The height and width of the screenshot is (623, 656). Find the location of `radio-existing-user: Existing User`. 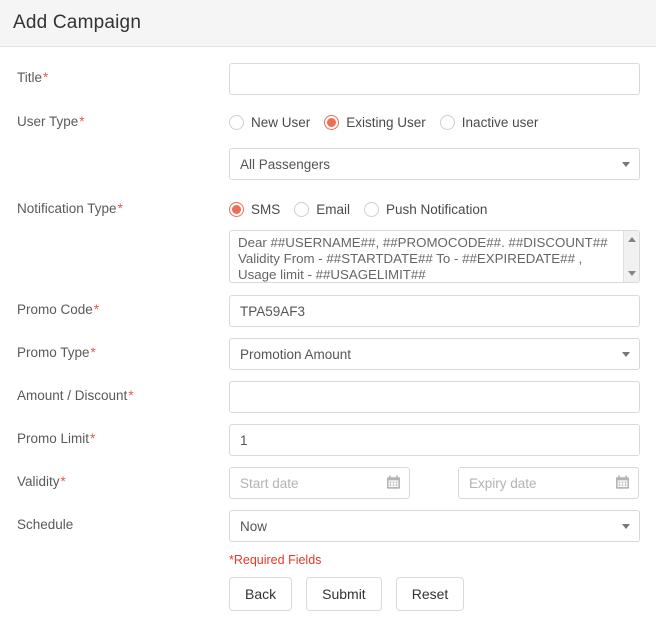

radio-existing-user: Existing User is located at coordinates (375, 122).